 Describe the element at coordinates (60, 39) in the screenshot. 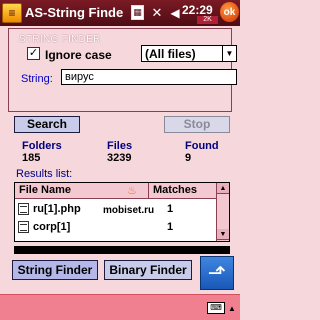

I see `group-title: STRING FINDER` at that location.